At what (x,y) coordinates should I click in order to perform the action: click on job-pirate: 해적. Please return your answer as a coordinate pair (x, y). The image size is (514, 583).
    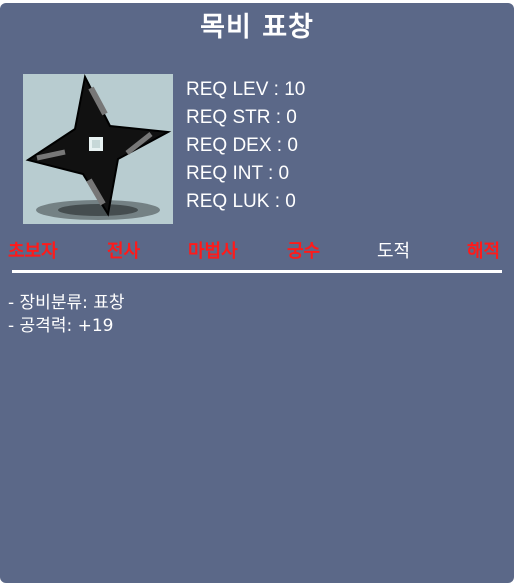
    Looking at the image, I should click on (484, 251).